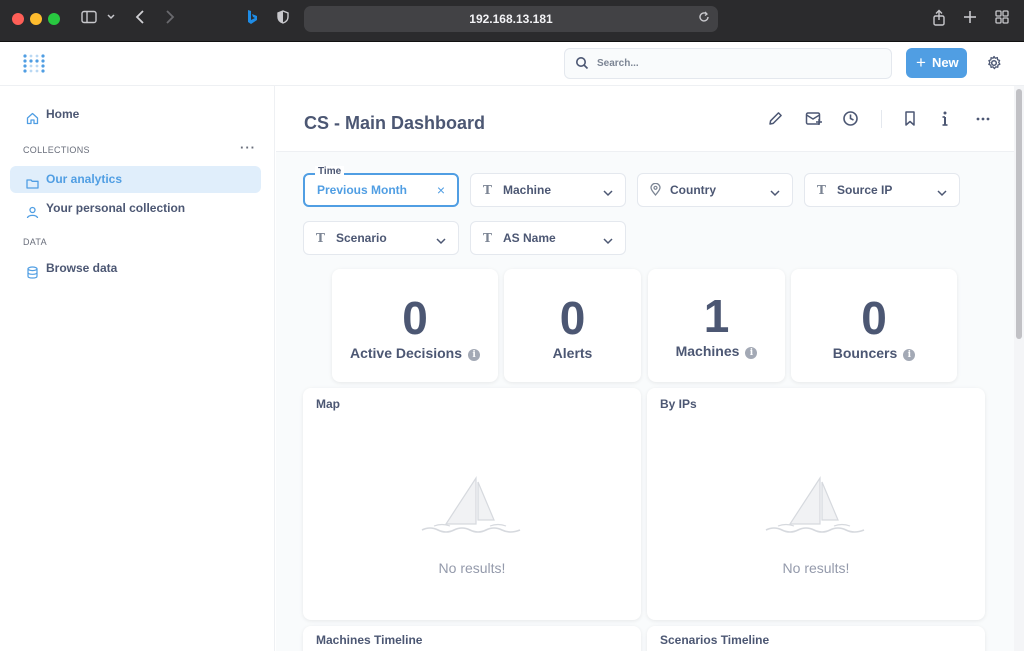  What do you see at coordinates (704, 19) in the screenshot?
I see `reload-icon` at bounding box center [704, 19].